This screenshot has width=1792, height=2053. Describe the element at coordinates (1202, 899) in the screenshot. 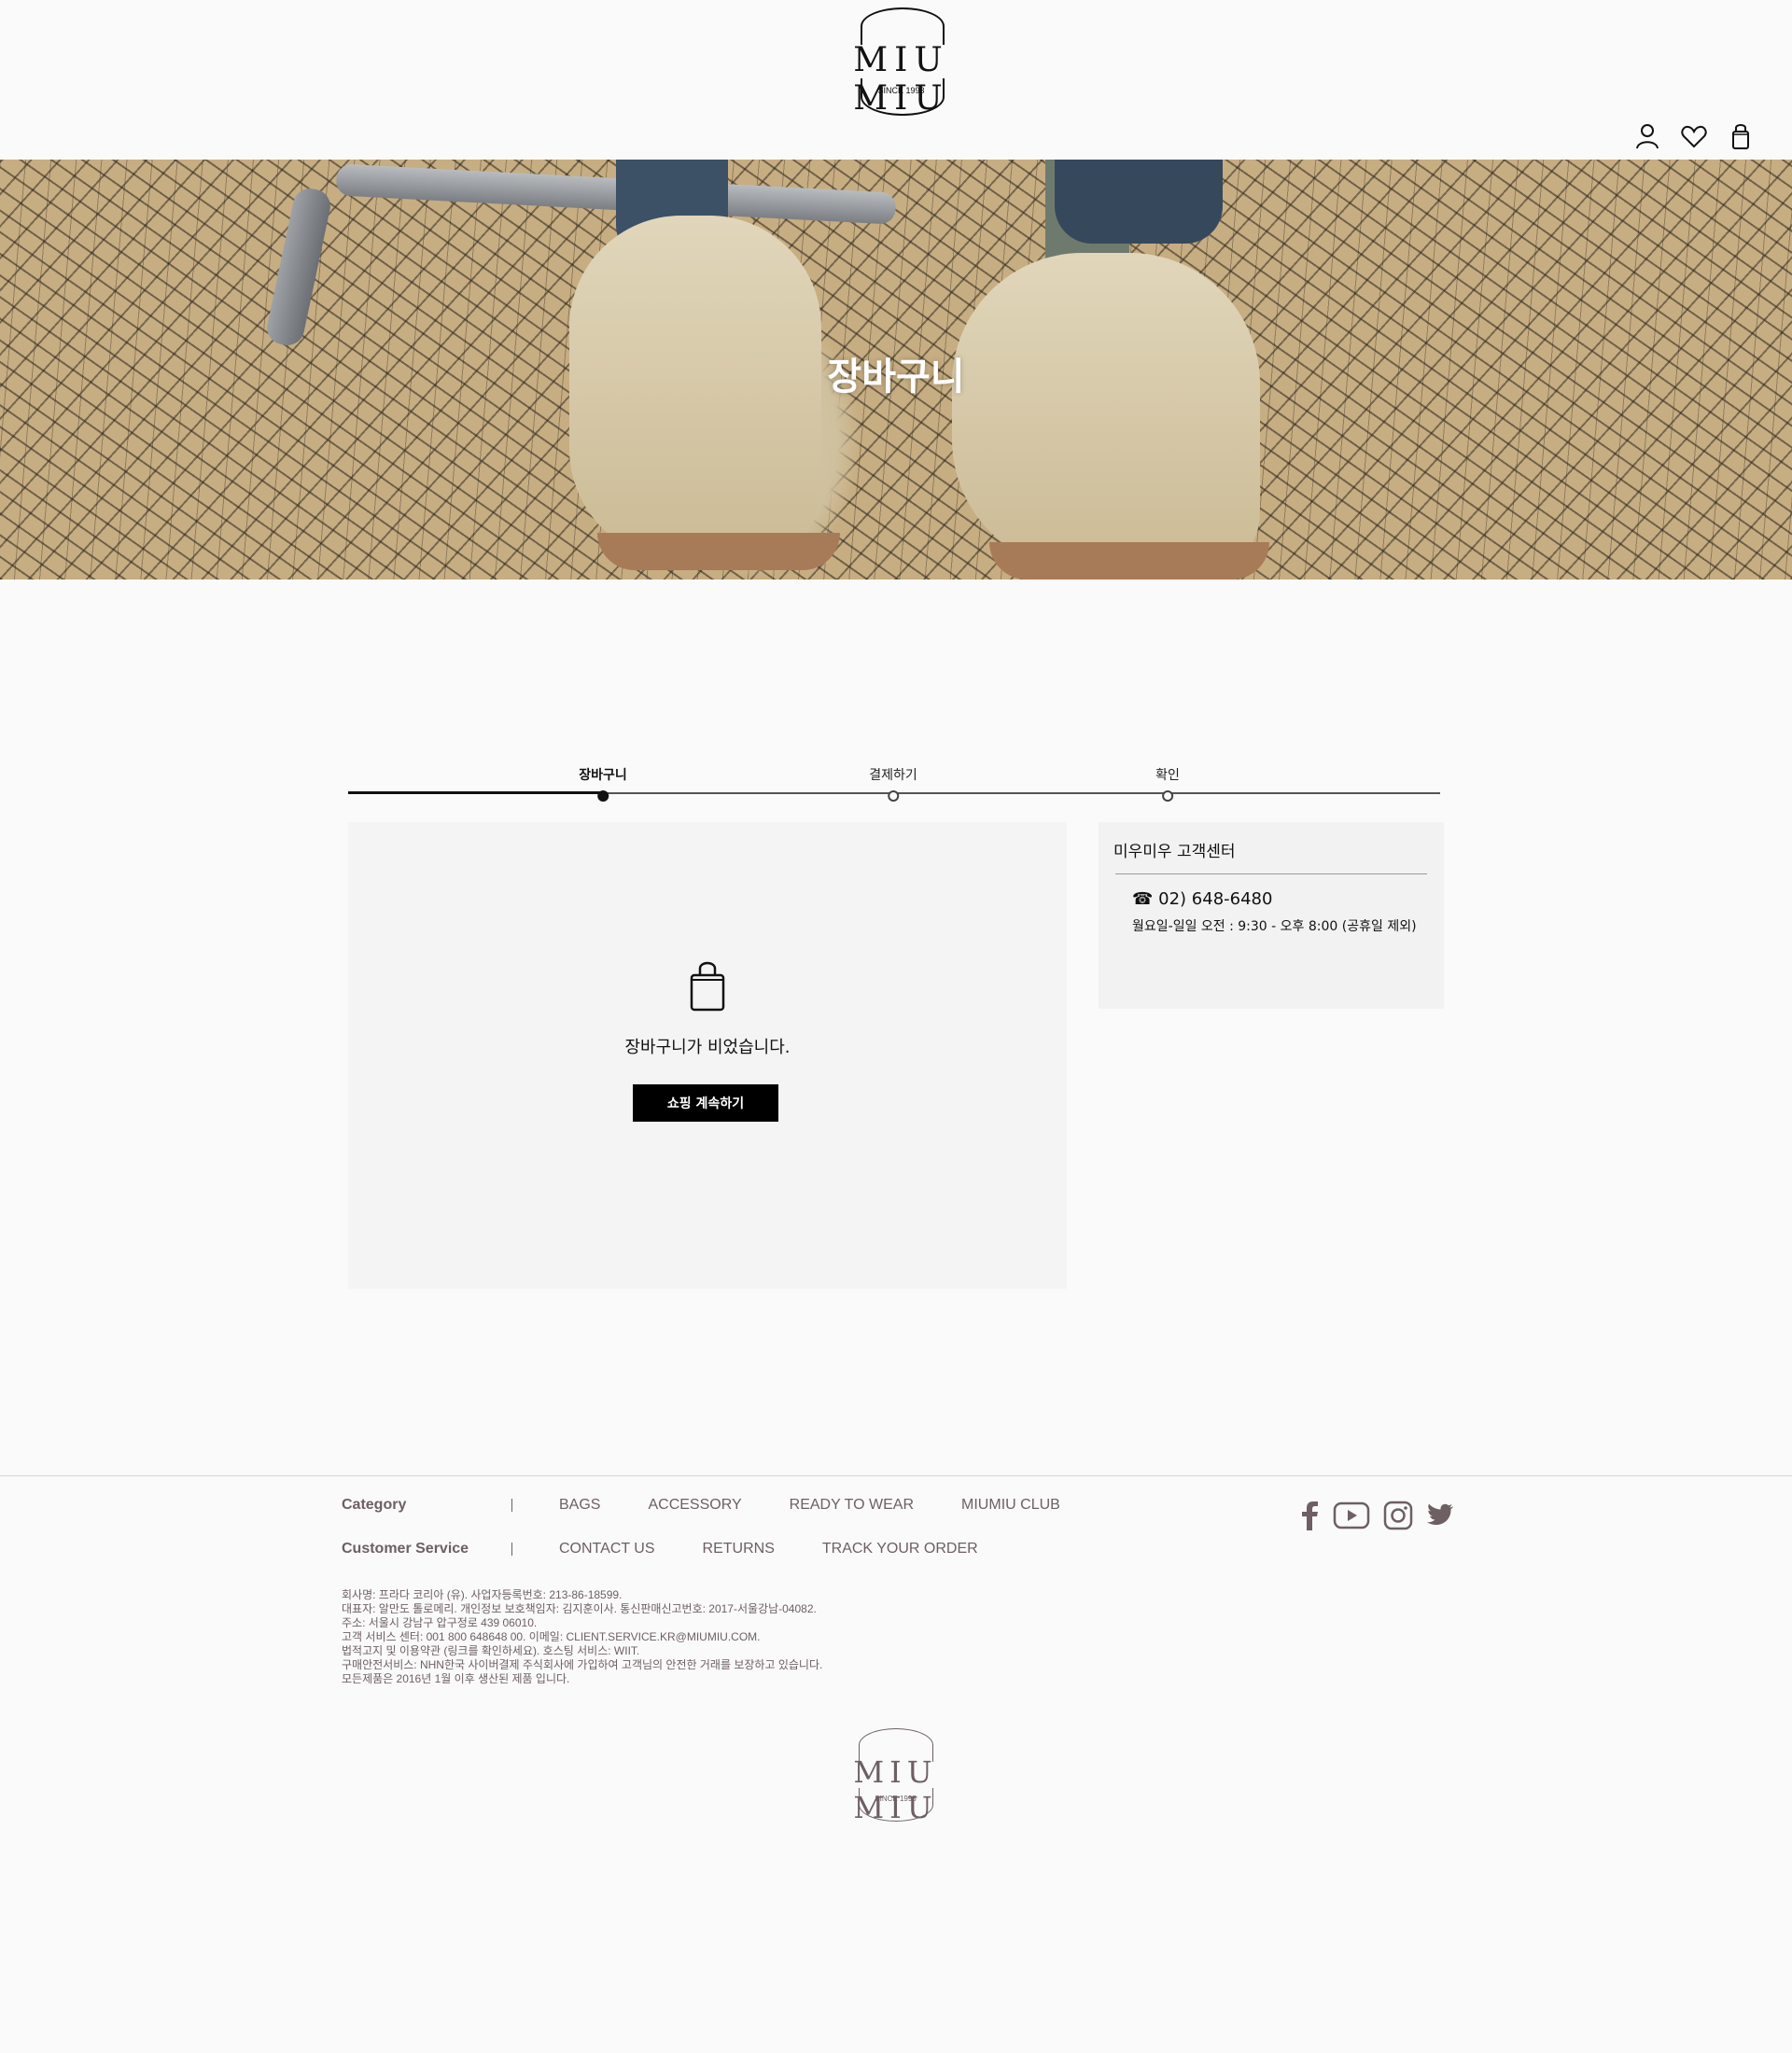

I see `customer-center-phone: ☎ 02) 648-6480` at that location.